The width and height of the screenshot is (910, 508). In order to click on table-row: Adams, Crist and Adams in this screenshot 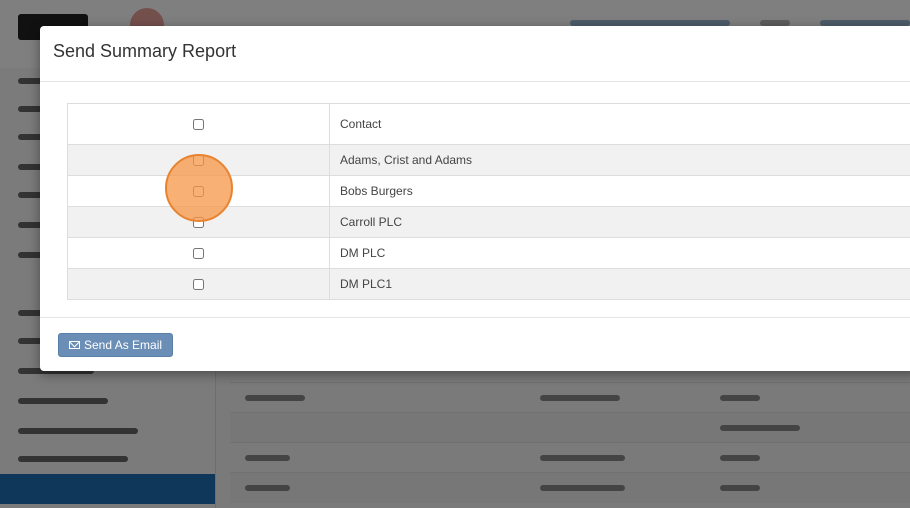, I will do `click(488, 160)`.